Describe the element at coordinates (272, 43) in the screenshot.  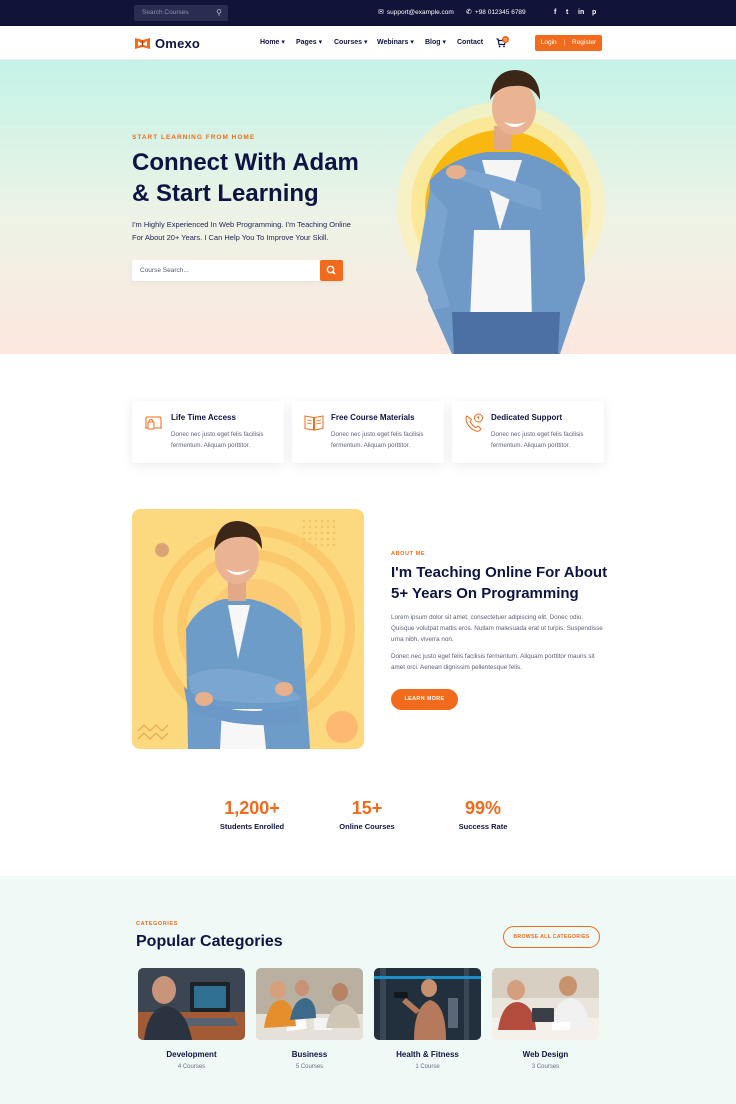
I see `menu-home: Home ▾` at that location.